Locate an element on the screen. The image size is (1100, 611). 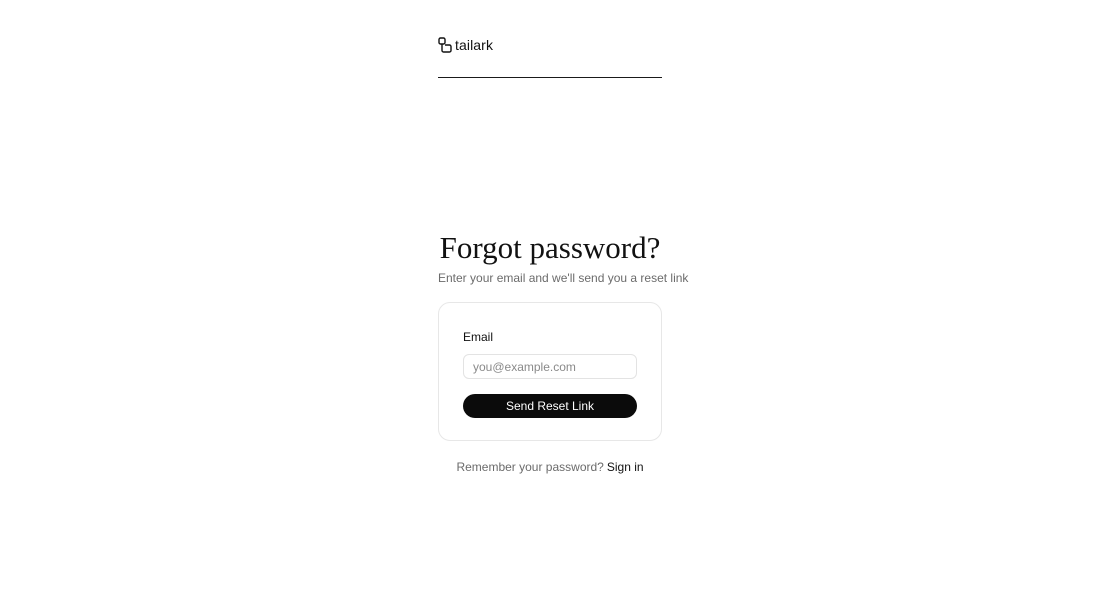
signin-prompt-text: Remember your password? is located at coordinates (530, 467).